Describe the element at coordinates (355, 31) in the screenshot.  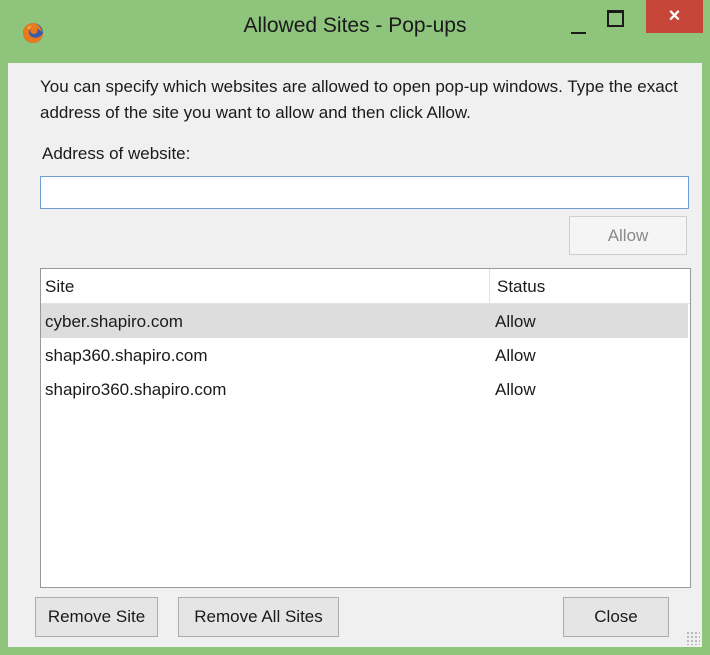
I see `title-bar: Allowed Sites - Pop-ups ×` at that location.